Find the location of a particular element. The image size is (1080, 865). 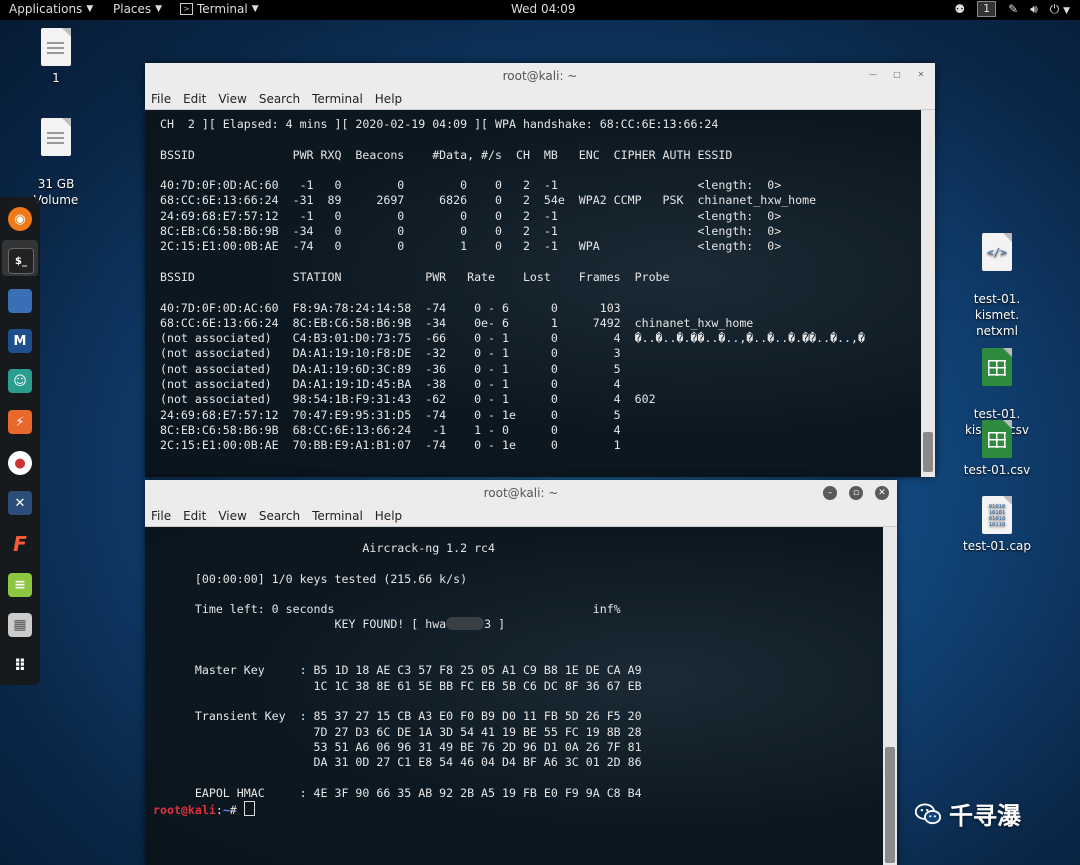

terminal-line: BSSID STATION PWR Rate Lost Frames Probe is located at coordinates (411, 276).